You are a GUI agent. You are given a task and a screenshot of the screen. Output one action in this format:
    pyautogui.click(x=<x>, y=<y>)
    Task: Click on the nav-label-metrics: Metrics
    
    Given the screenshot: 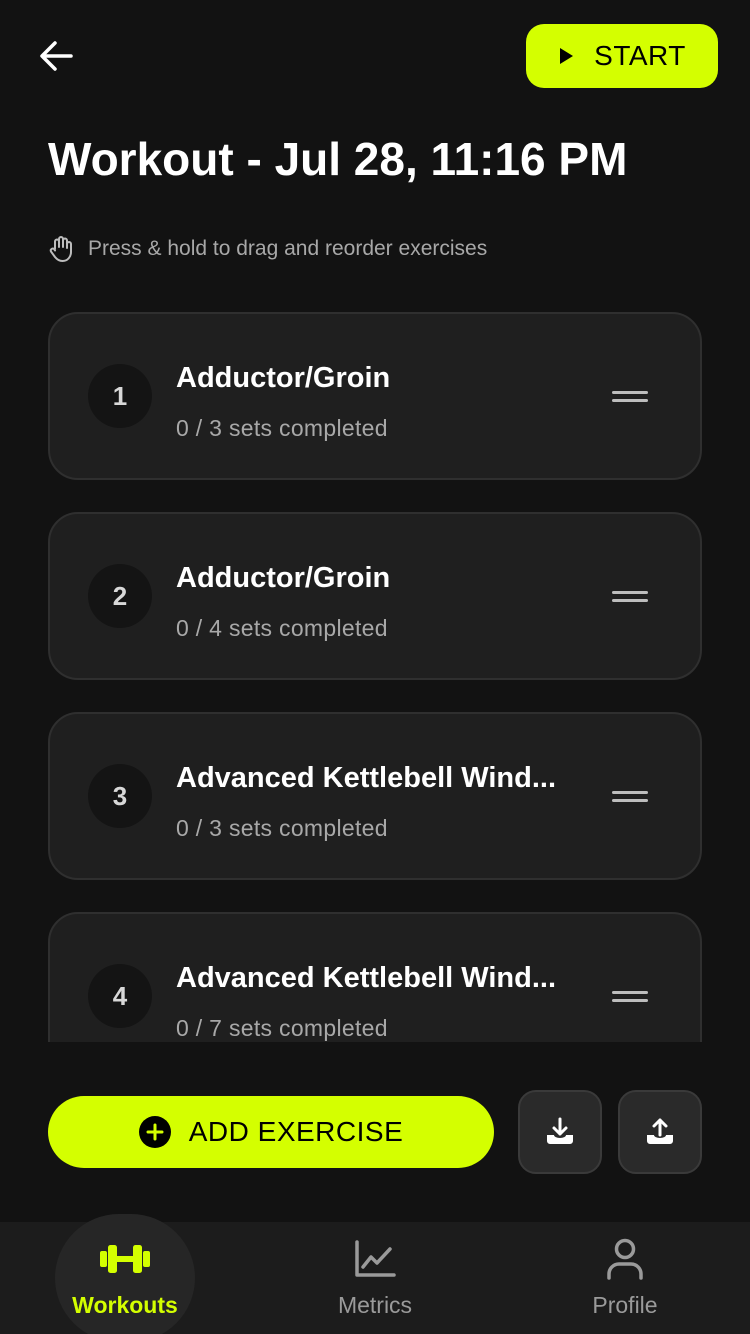 What is the action you would take?
    pyautogui.click(x=375, y=1305)
    